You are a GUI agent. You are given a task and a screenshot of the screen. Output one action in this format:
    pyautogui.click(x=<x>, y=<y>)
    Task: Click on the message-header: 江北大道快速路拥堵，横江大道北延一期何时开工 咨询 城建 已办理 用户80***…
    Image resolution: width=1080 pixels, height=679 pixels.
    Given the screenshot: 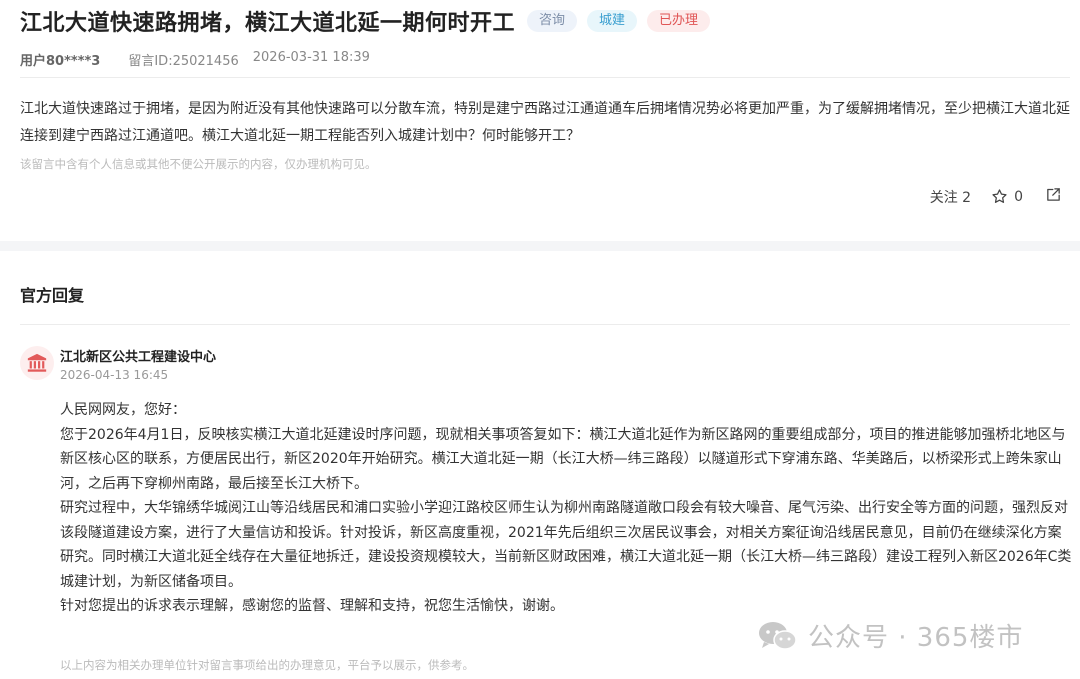 What is the action you would take?
    pyautogui.click(x=540, y=37)
    